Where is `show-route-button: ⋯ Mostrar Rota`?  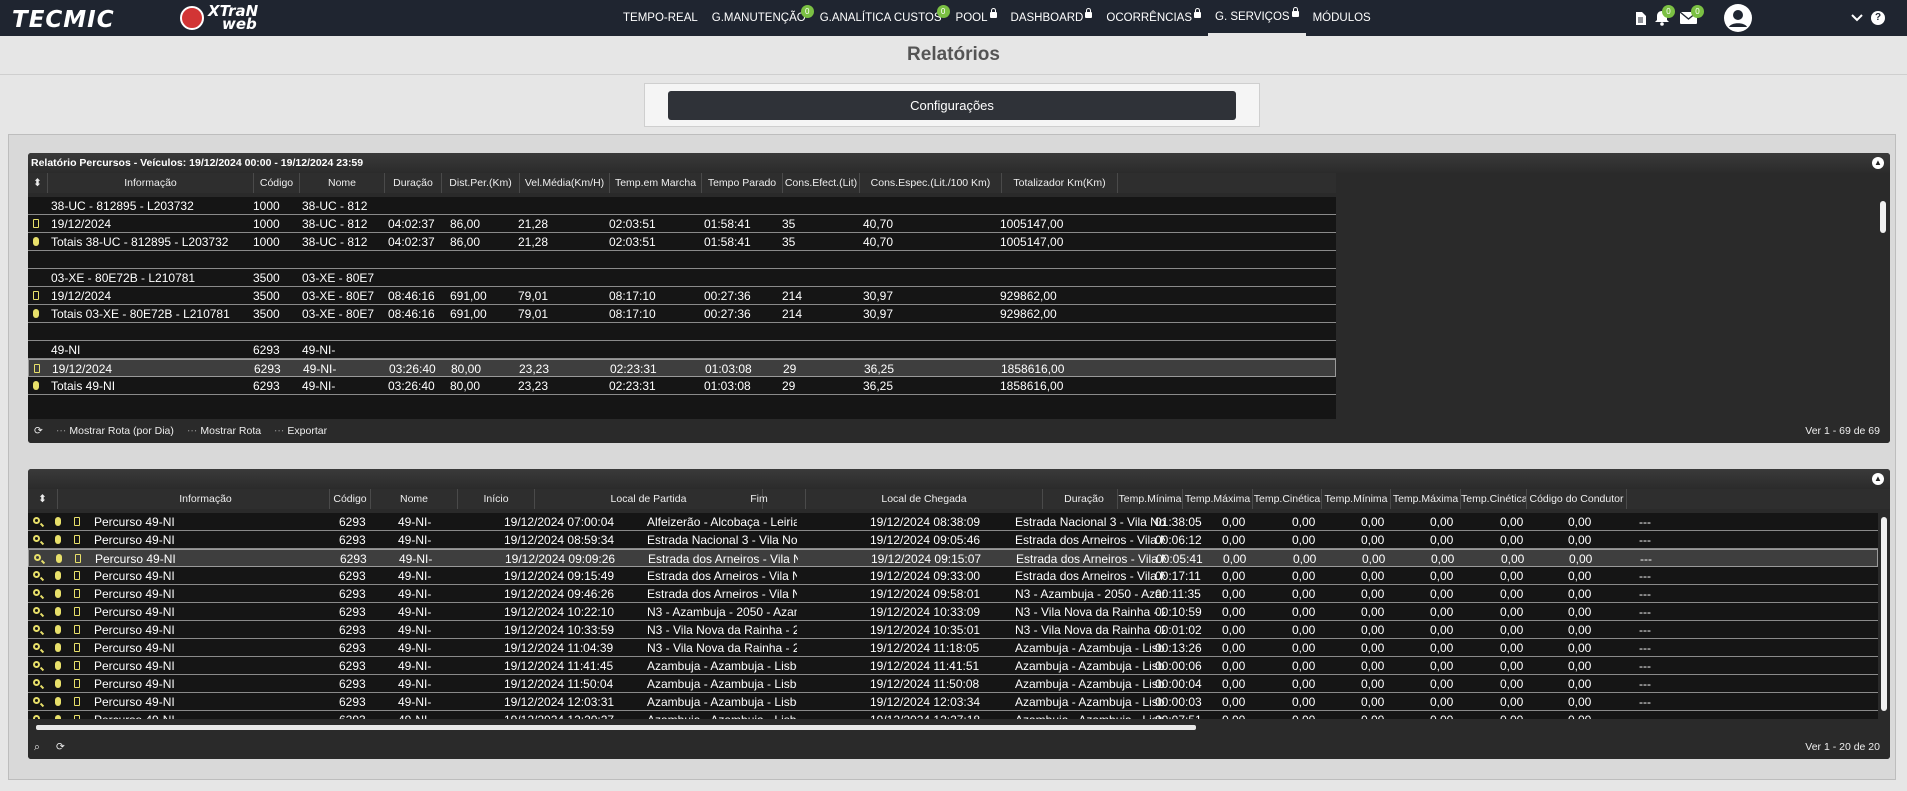
show-route-button: ⋯ Mostrar Rota is located at coordinates (224, 431).